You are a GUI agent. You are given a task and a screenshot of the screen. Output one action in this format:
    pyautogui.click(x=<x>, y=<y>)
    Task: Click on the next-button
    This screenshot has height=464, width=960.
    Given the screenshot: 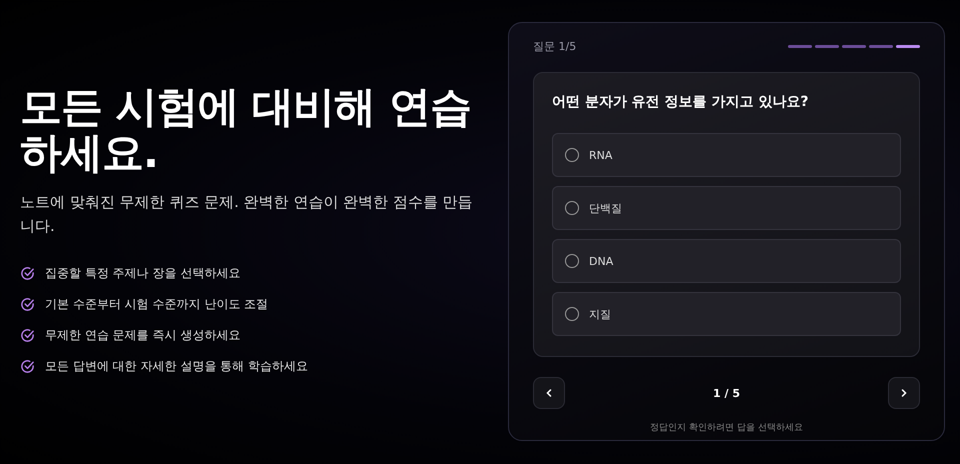 What is the action you would take?
    pyautogui.click(x=904, y=393)
    